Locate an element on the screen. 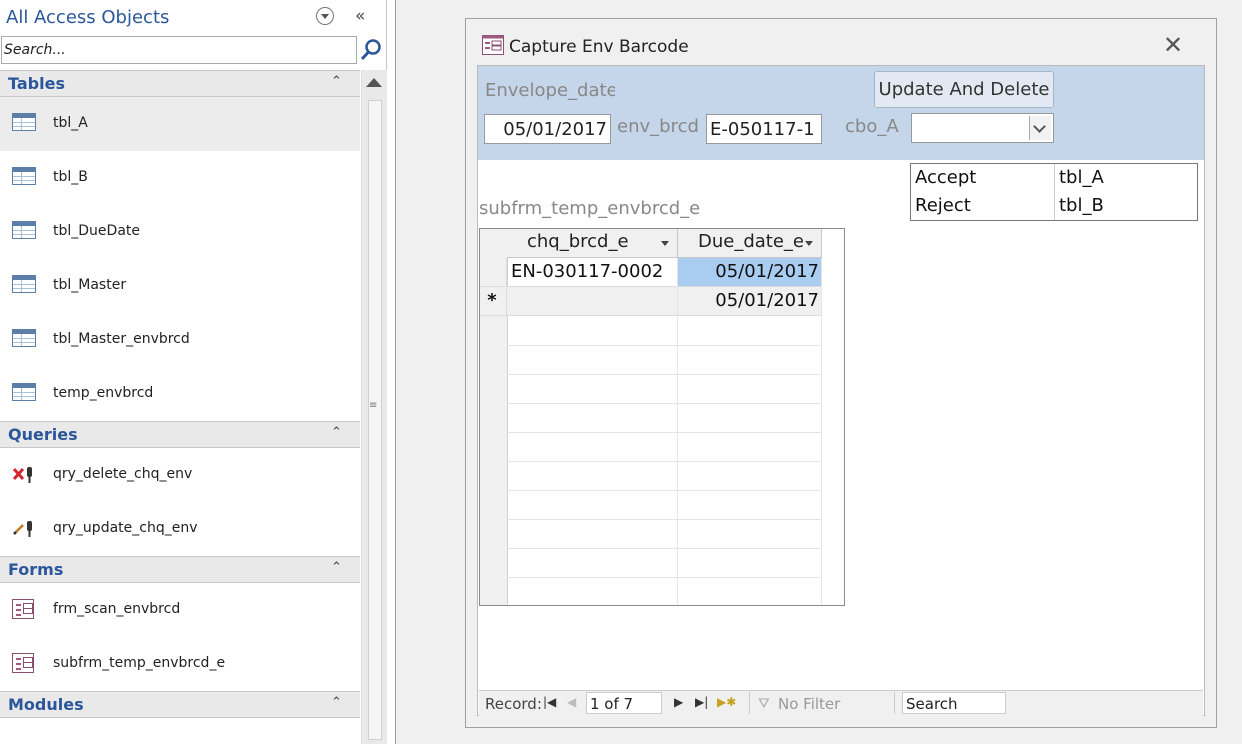 This screenshot has height=744, width=1242. cbo-a-label: cbo_A is located at coordinates (872, 126).